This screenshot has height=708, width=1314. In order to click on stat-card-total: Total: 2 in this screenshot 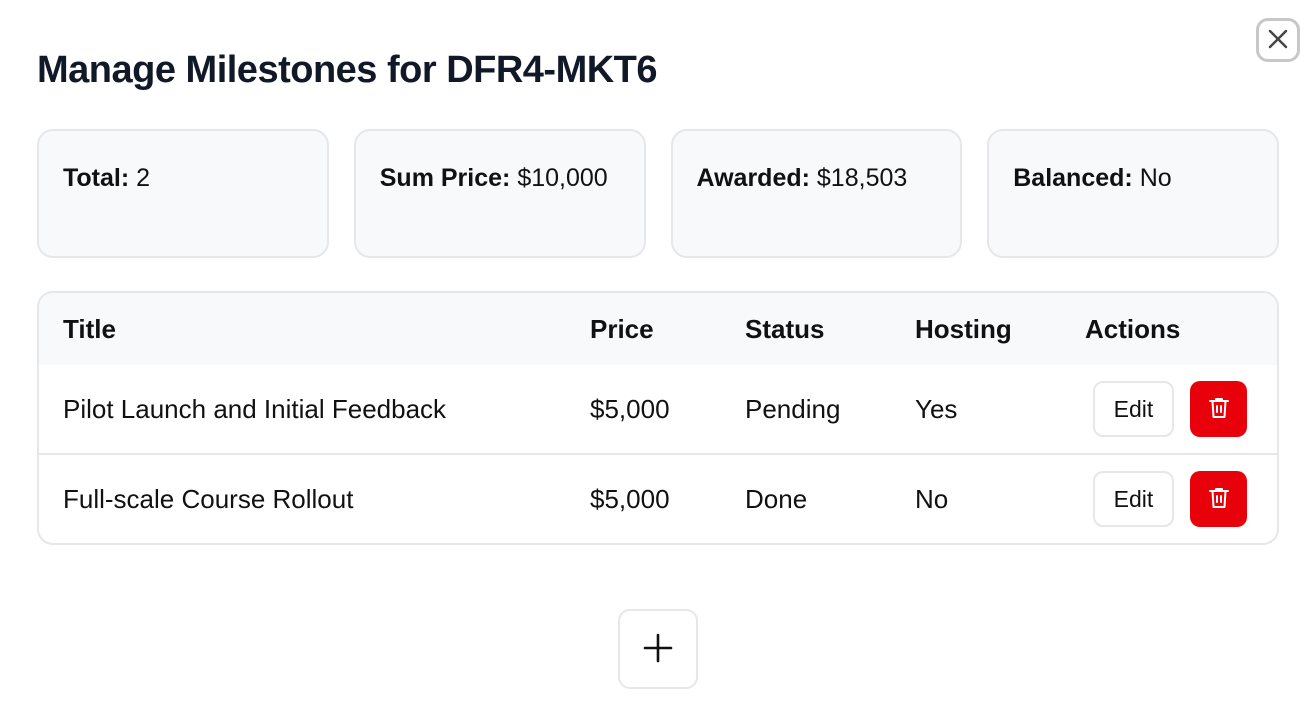, I will do `click(183, 193)`.